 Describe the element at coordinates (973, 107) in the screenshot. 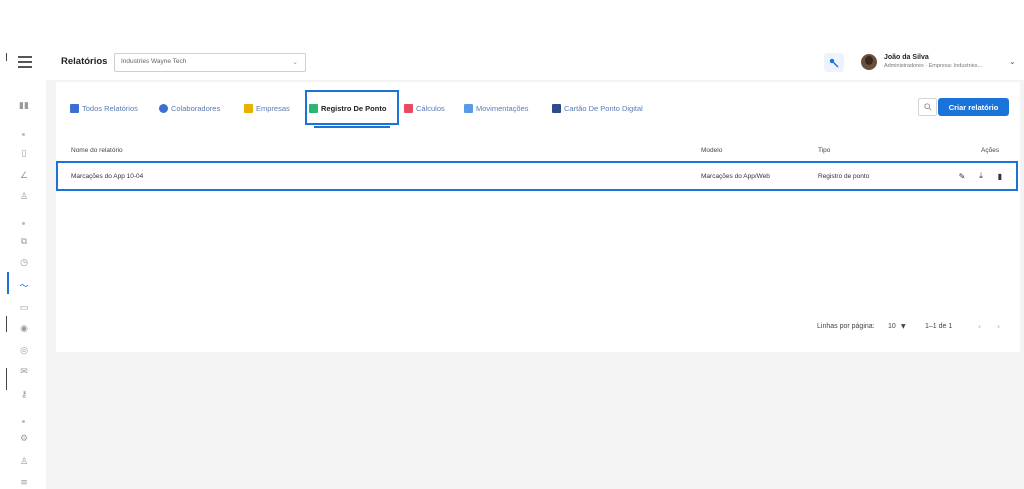

I see `create-report-button: Criar relatório` at that location.